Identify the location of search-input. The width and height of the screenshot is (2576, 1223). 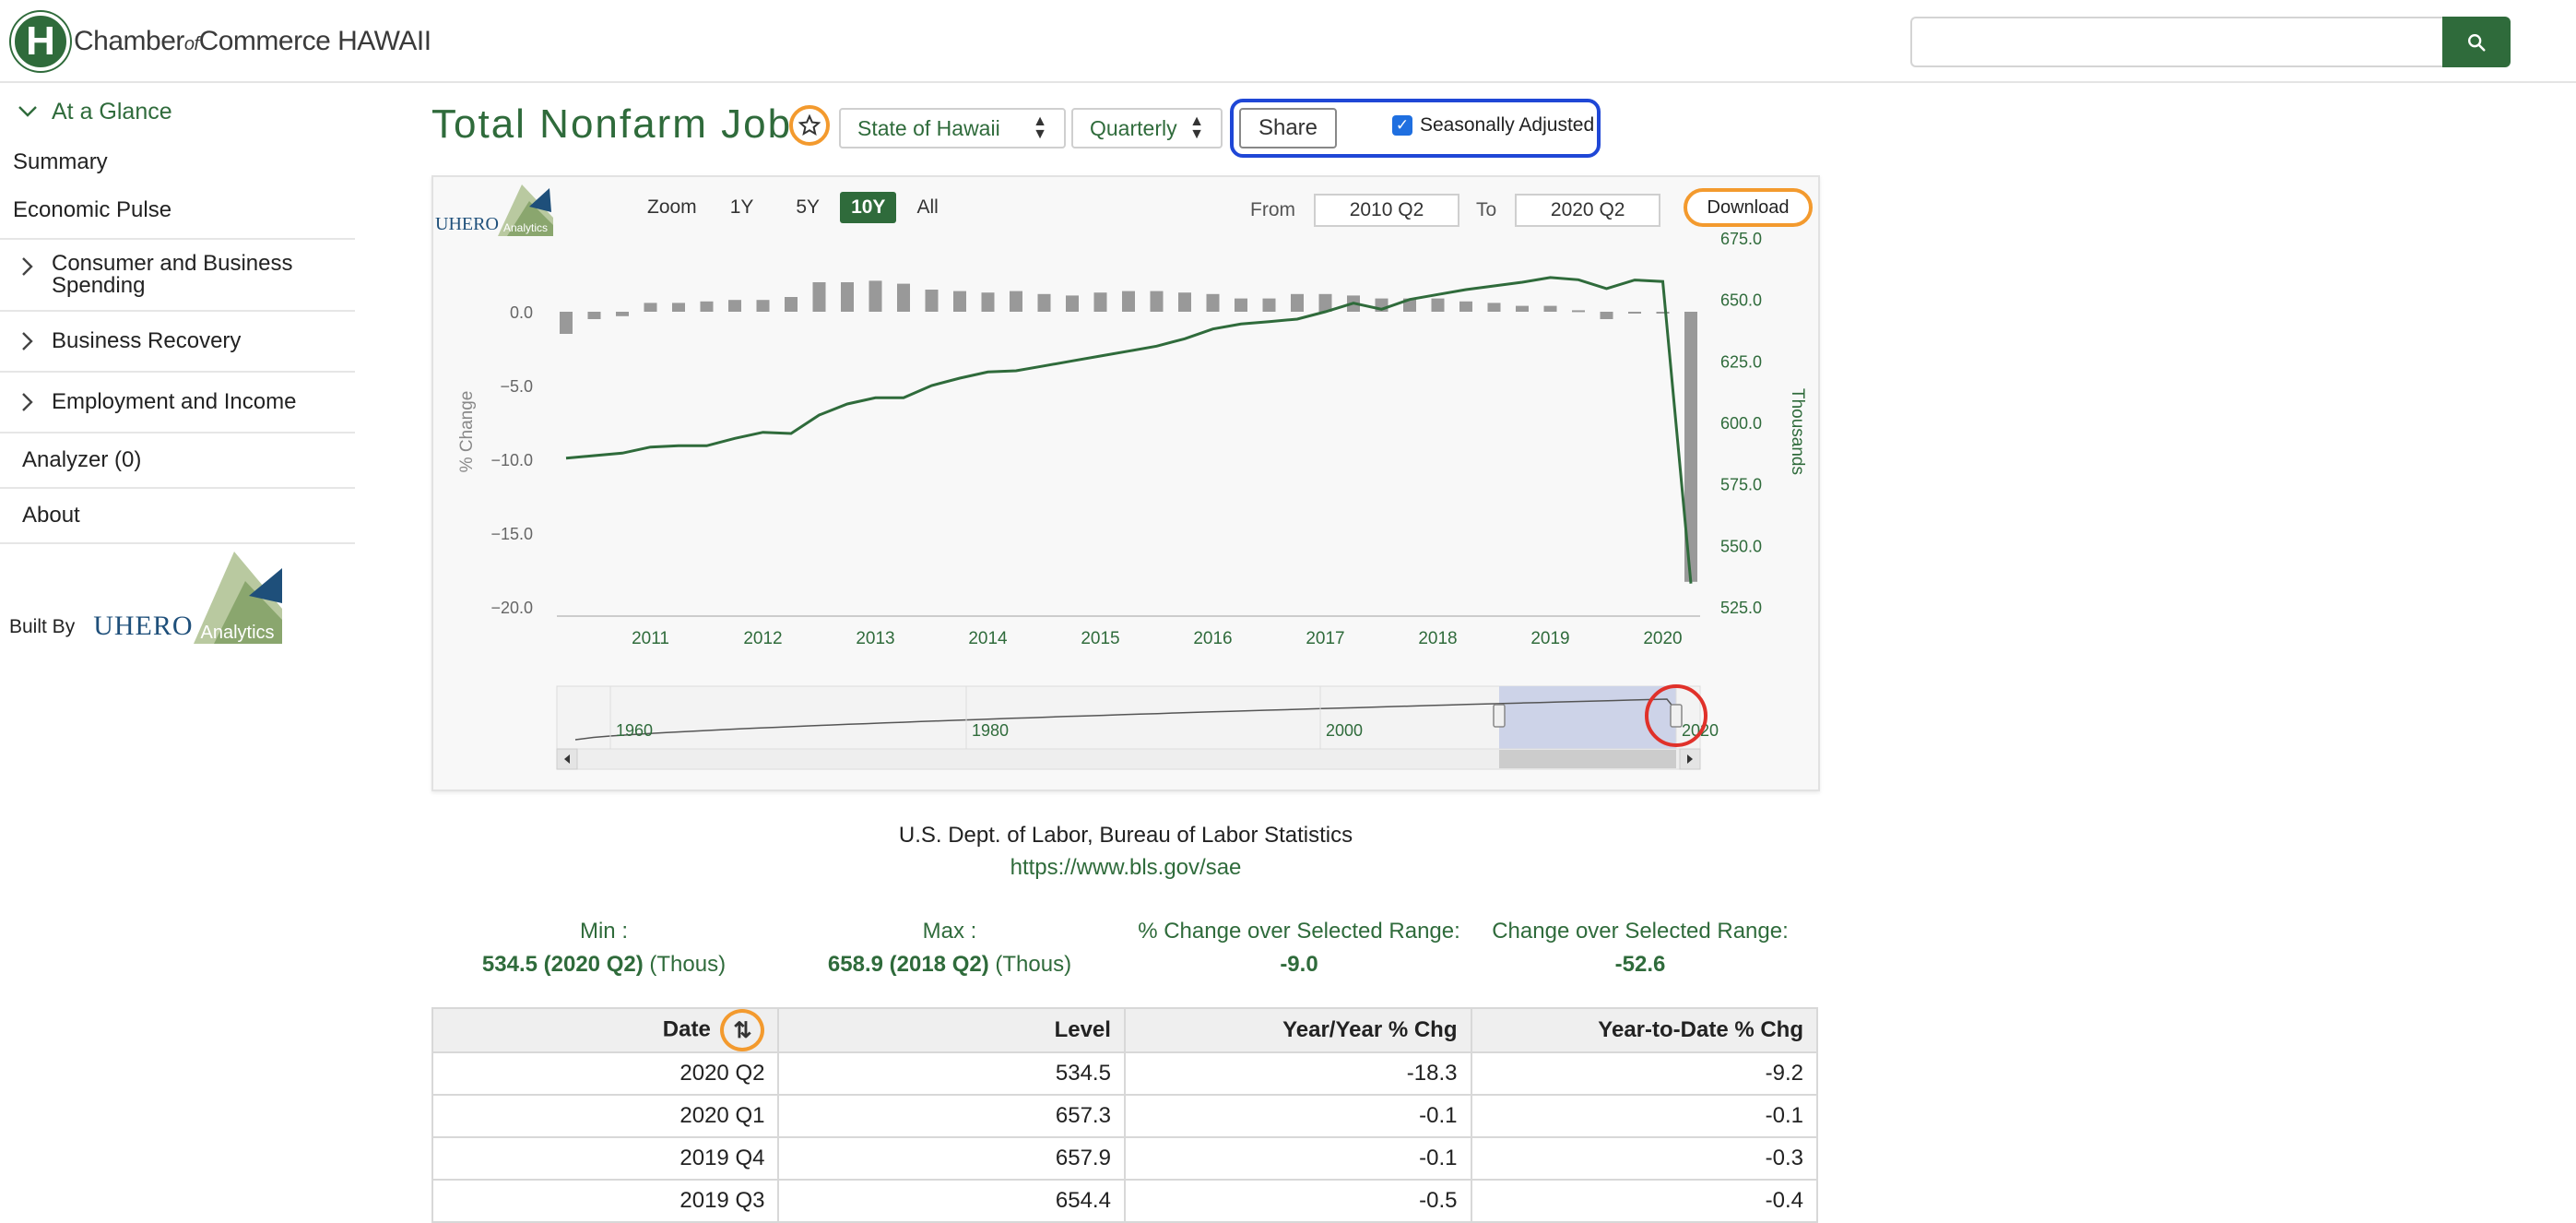
(2176, 42).